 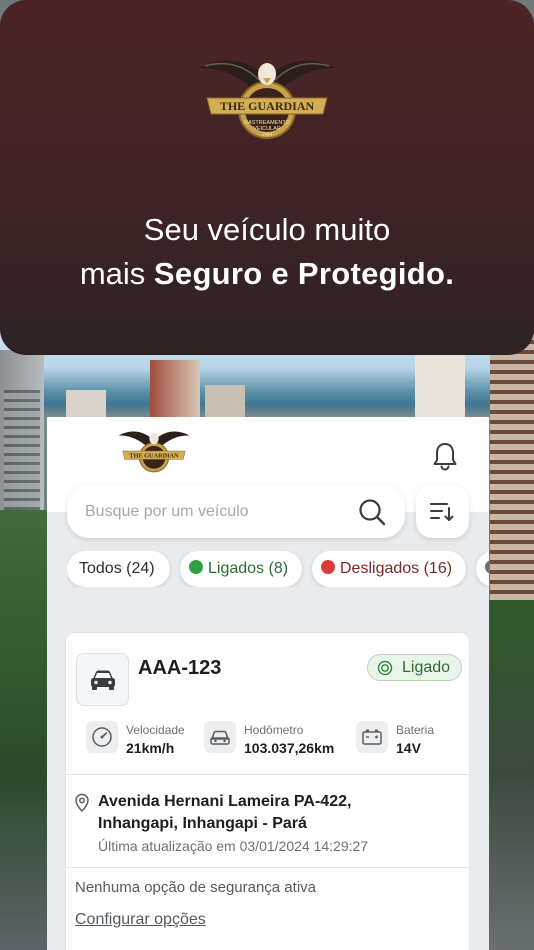 What do you see at coordinates (372, 737) in the screenshot?
I see `battery-icon` at bounding box center [372, 737].